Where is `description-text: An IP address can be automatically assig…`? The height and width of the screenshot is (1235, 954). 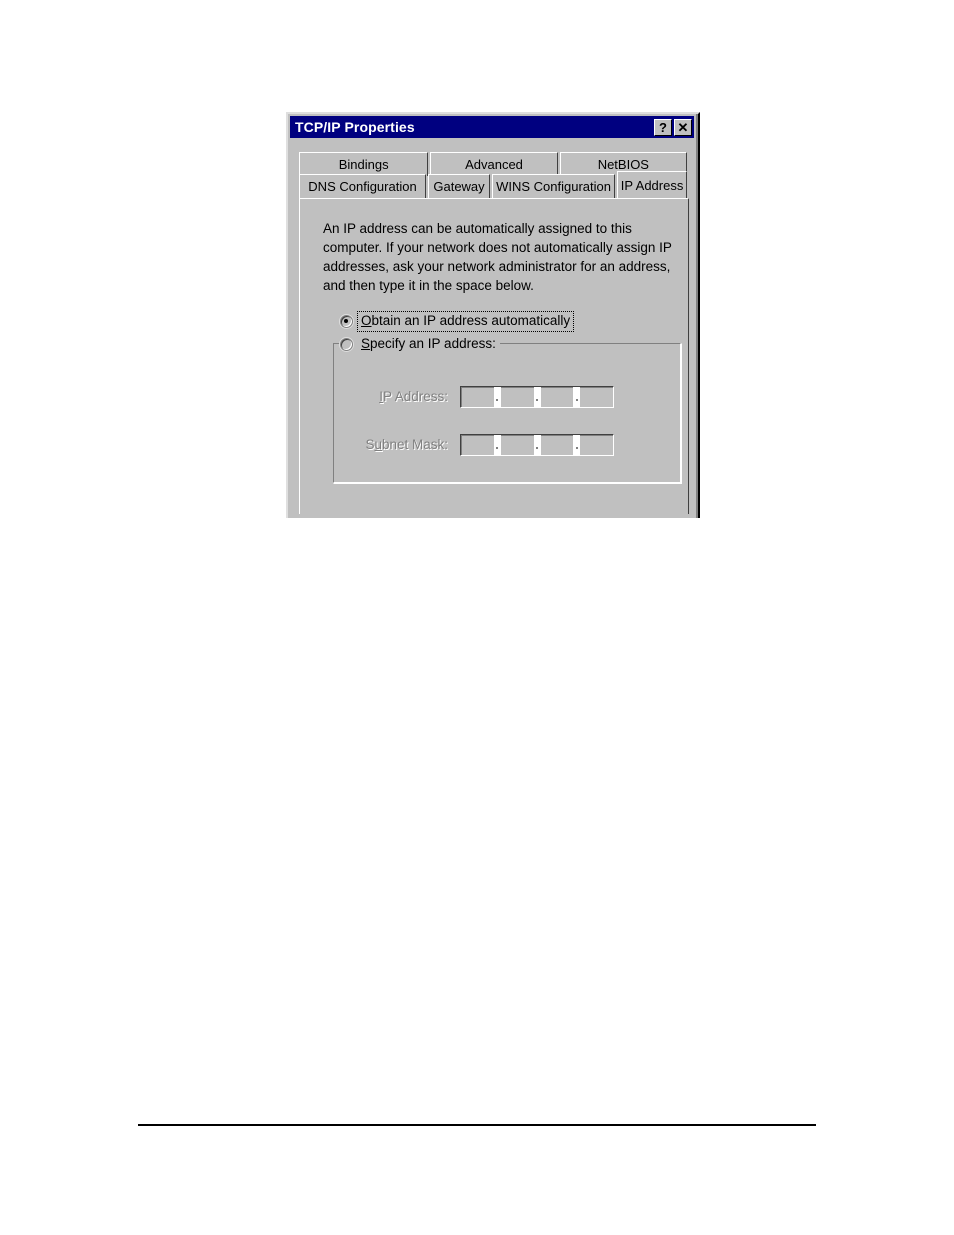 description-text: An IP address can be automatically assig… is located at coordinates (497, 257).